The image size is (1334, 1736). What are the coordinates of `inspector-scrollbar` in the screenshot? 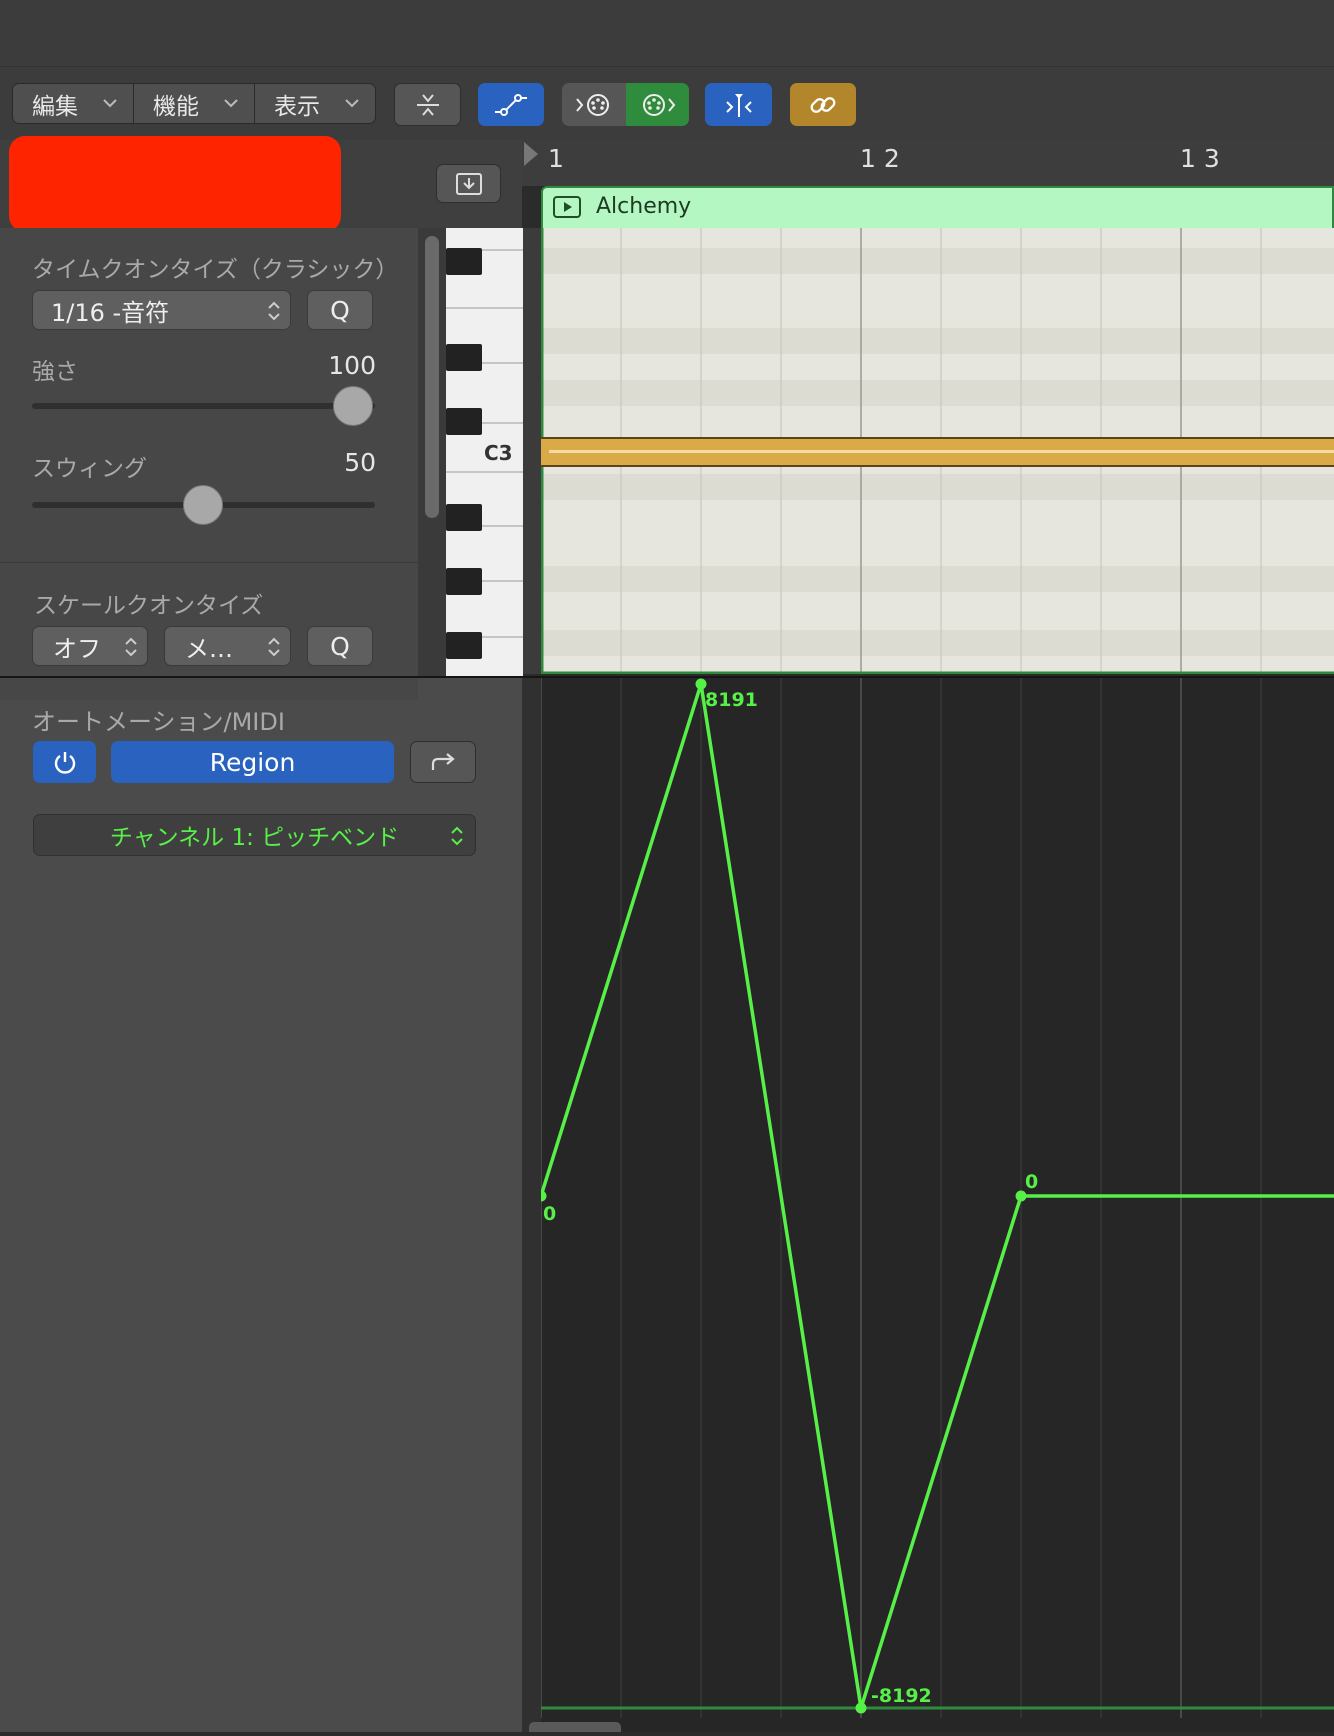 It's located at (432, 452).